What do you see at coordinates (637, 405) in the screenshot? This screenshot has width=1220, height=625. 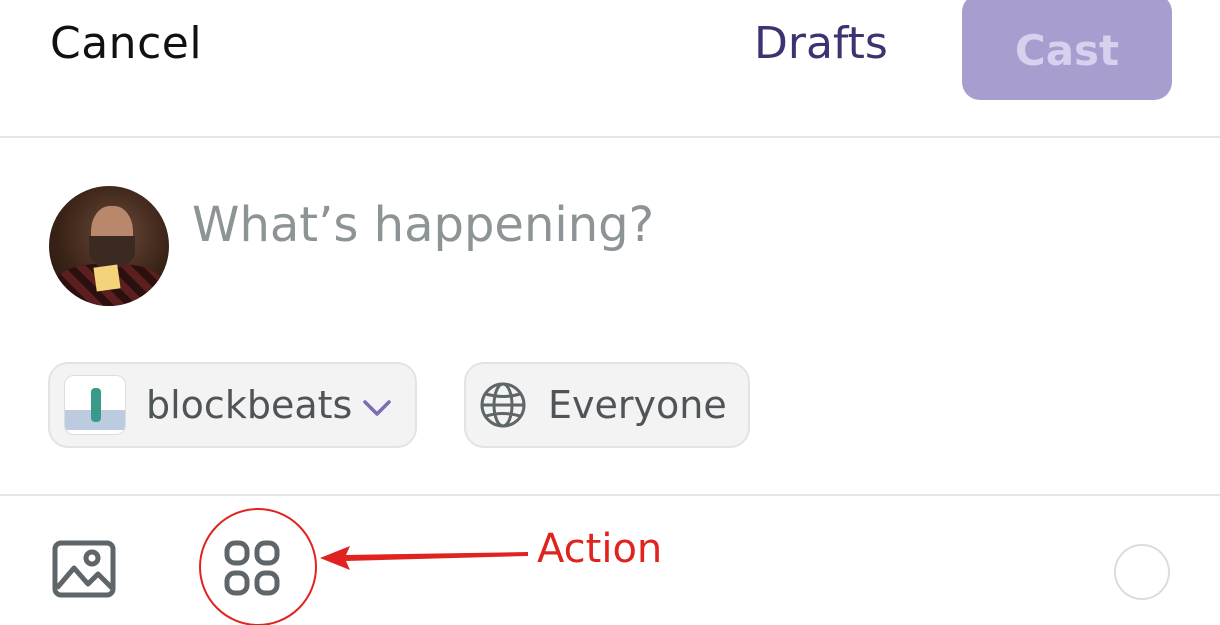 I see `audience-label: Everyone` at bounding box center [637, 405].